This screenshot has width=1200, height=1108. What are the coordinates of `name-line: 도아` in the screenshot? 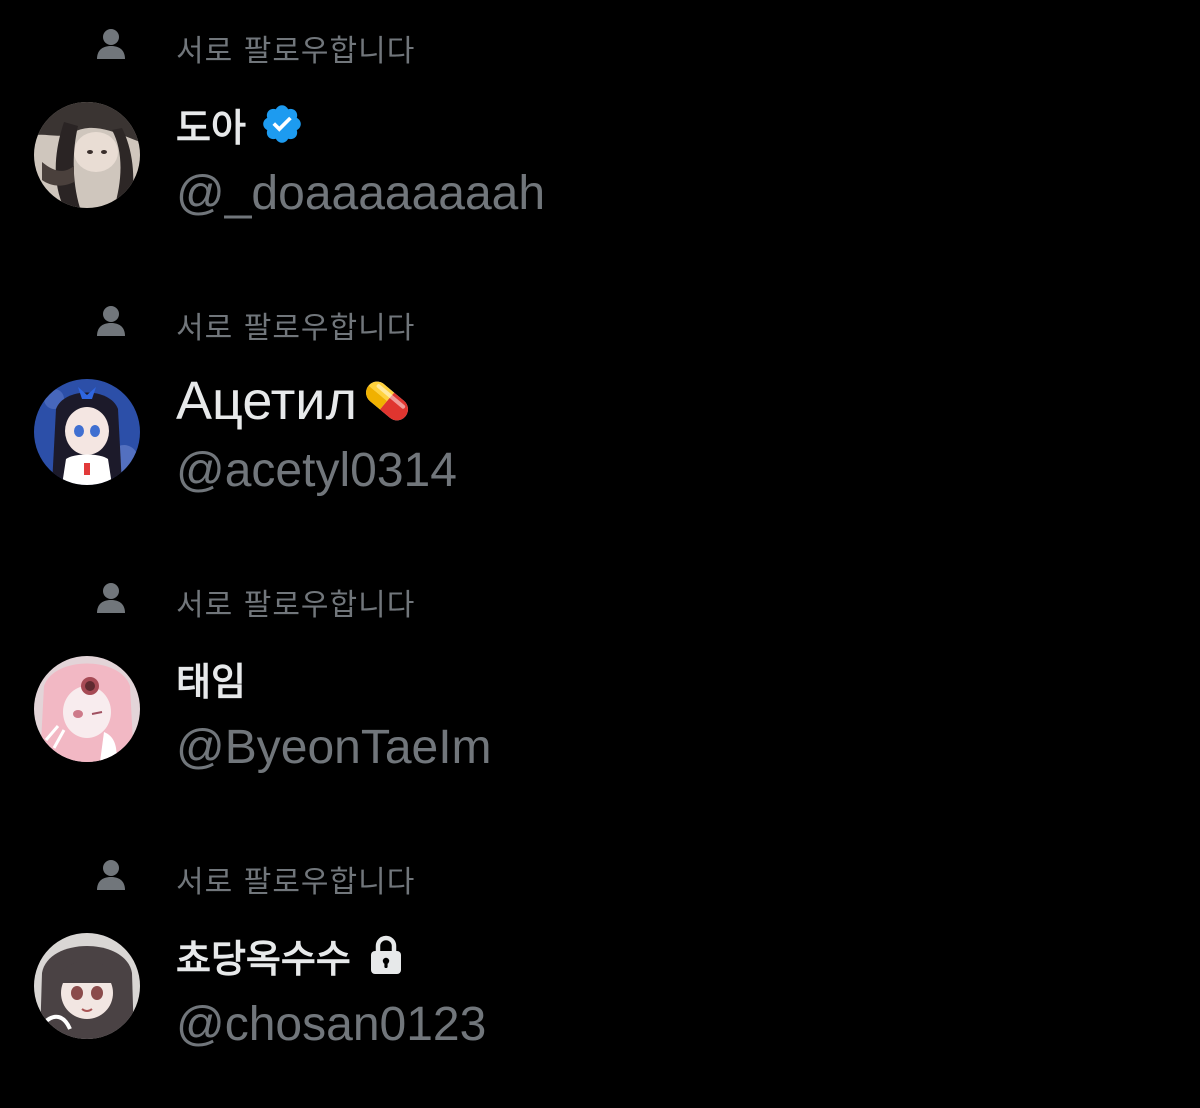 It's located at (240, 124).